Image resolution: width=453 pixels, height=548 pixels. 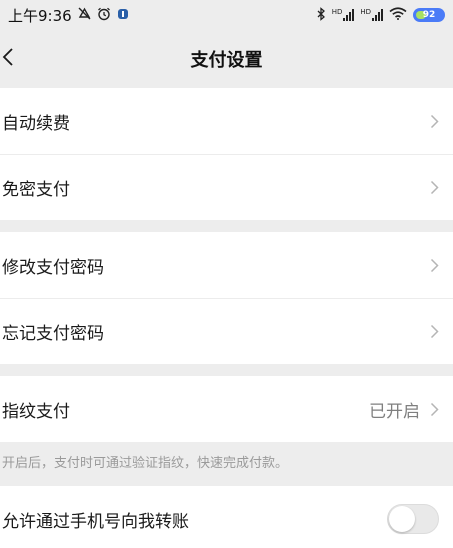 What do you see at coordinates (226, 121) in the screenshot?
I see `auto-renew-item: 自动续费` at bounding box center [226, 121].